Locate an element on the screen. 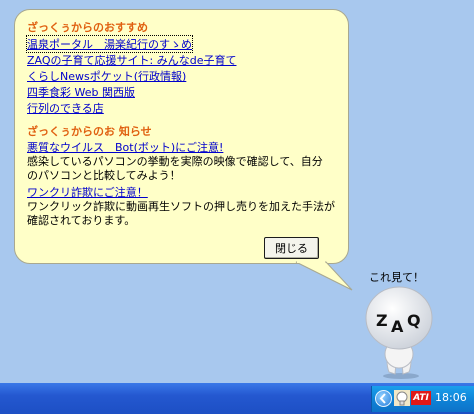 The width and height of the screenshot is (474, 414). clock: 18:06 is located at coordinates (451, 397).